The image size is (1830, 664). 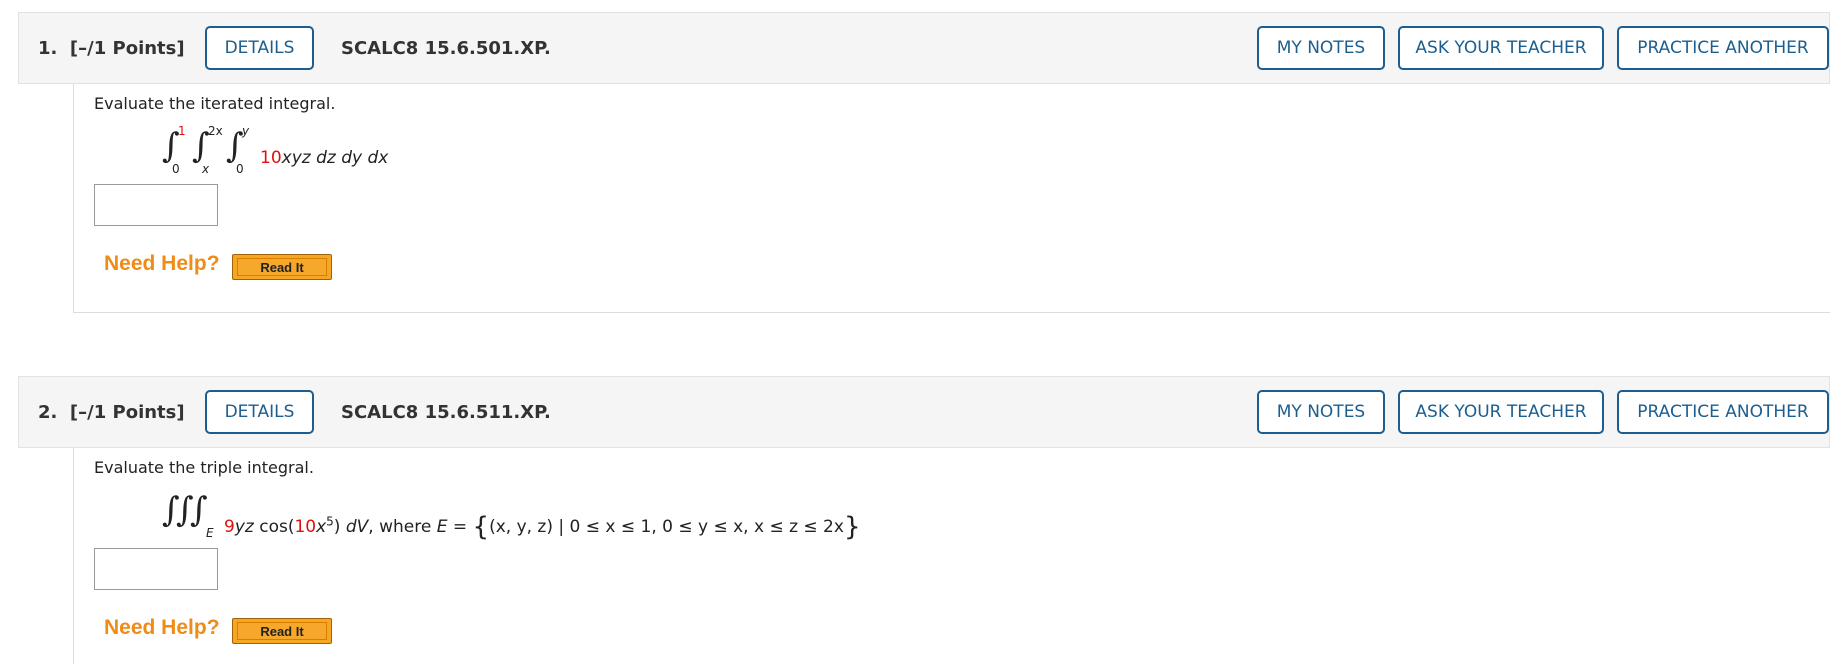 I want to click on question-1-prompt: Evaluate the iterated integral., so click(x=215, y=103).